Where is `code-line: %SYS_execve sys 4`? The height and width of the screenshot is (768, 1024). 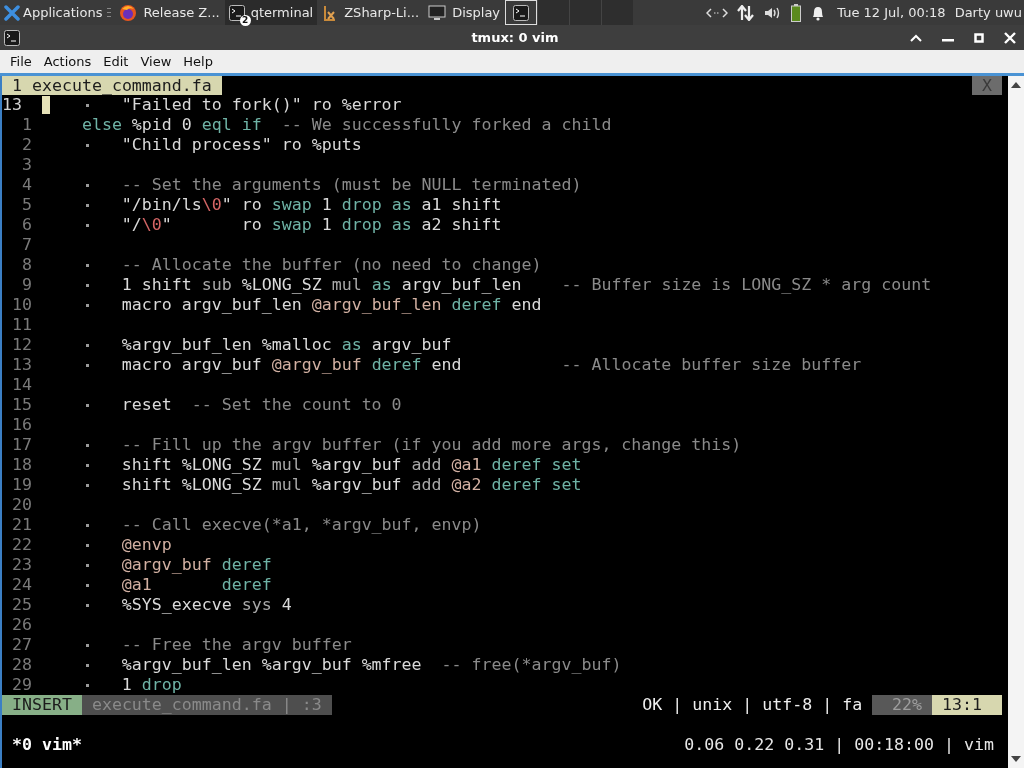
code-line: %SYS_execve sys 4 is located at coordinates (206, 605).